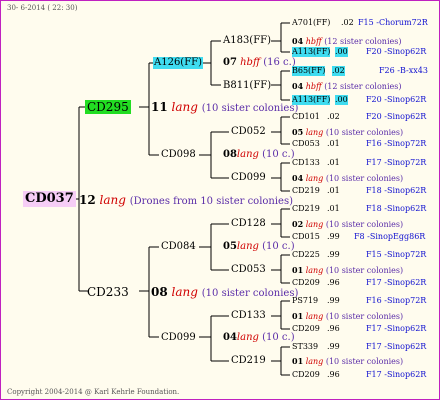 This screenshot has height=400, width=440. What do you see at coordinates (314, 361) in the screenshot?
I see `gen3-cd219-drone-origin: lang` at bounding box center [314, 361].